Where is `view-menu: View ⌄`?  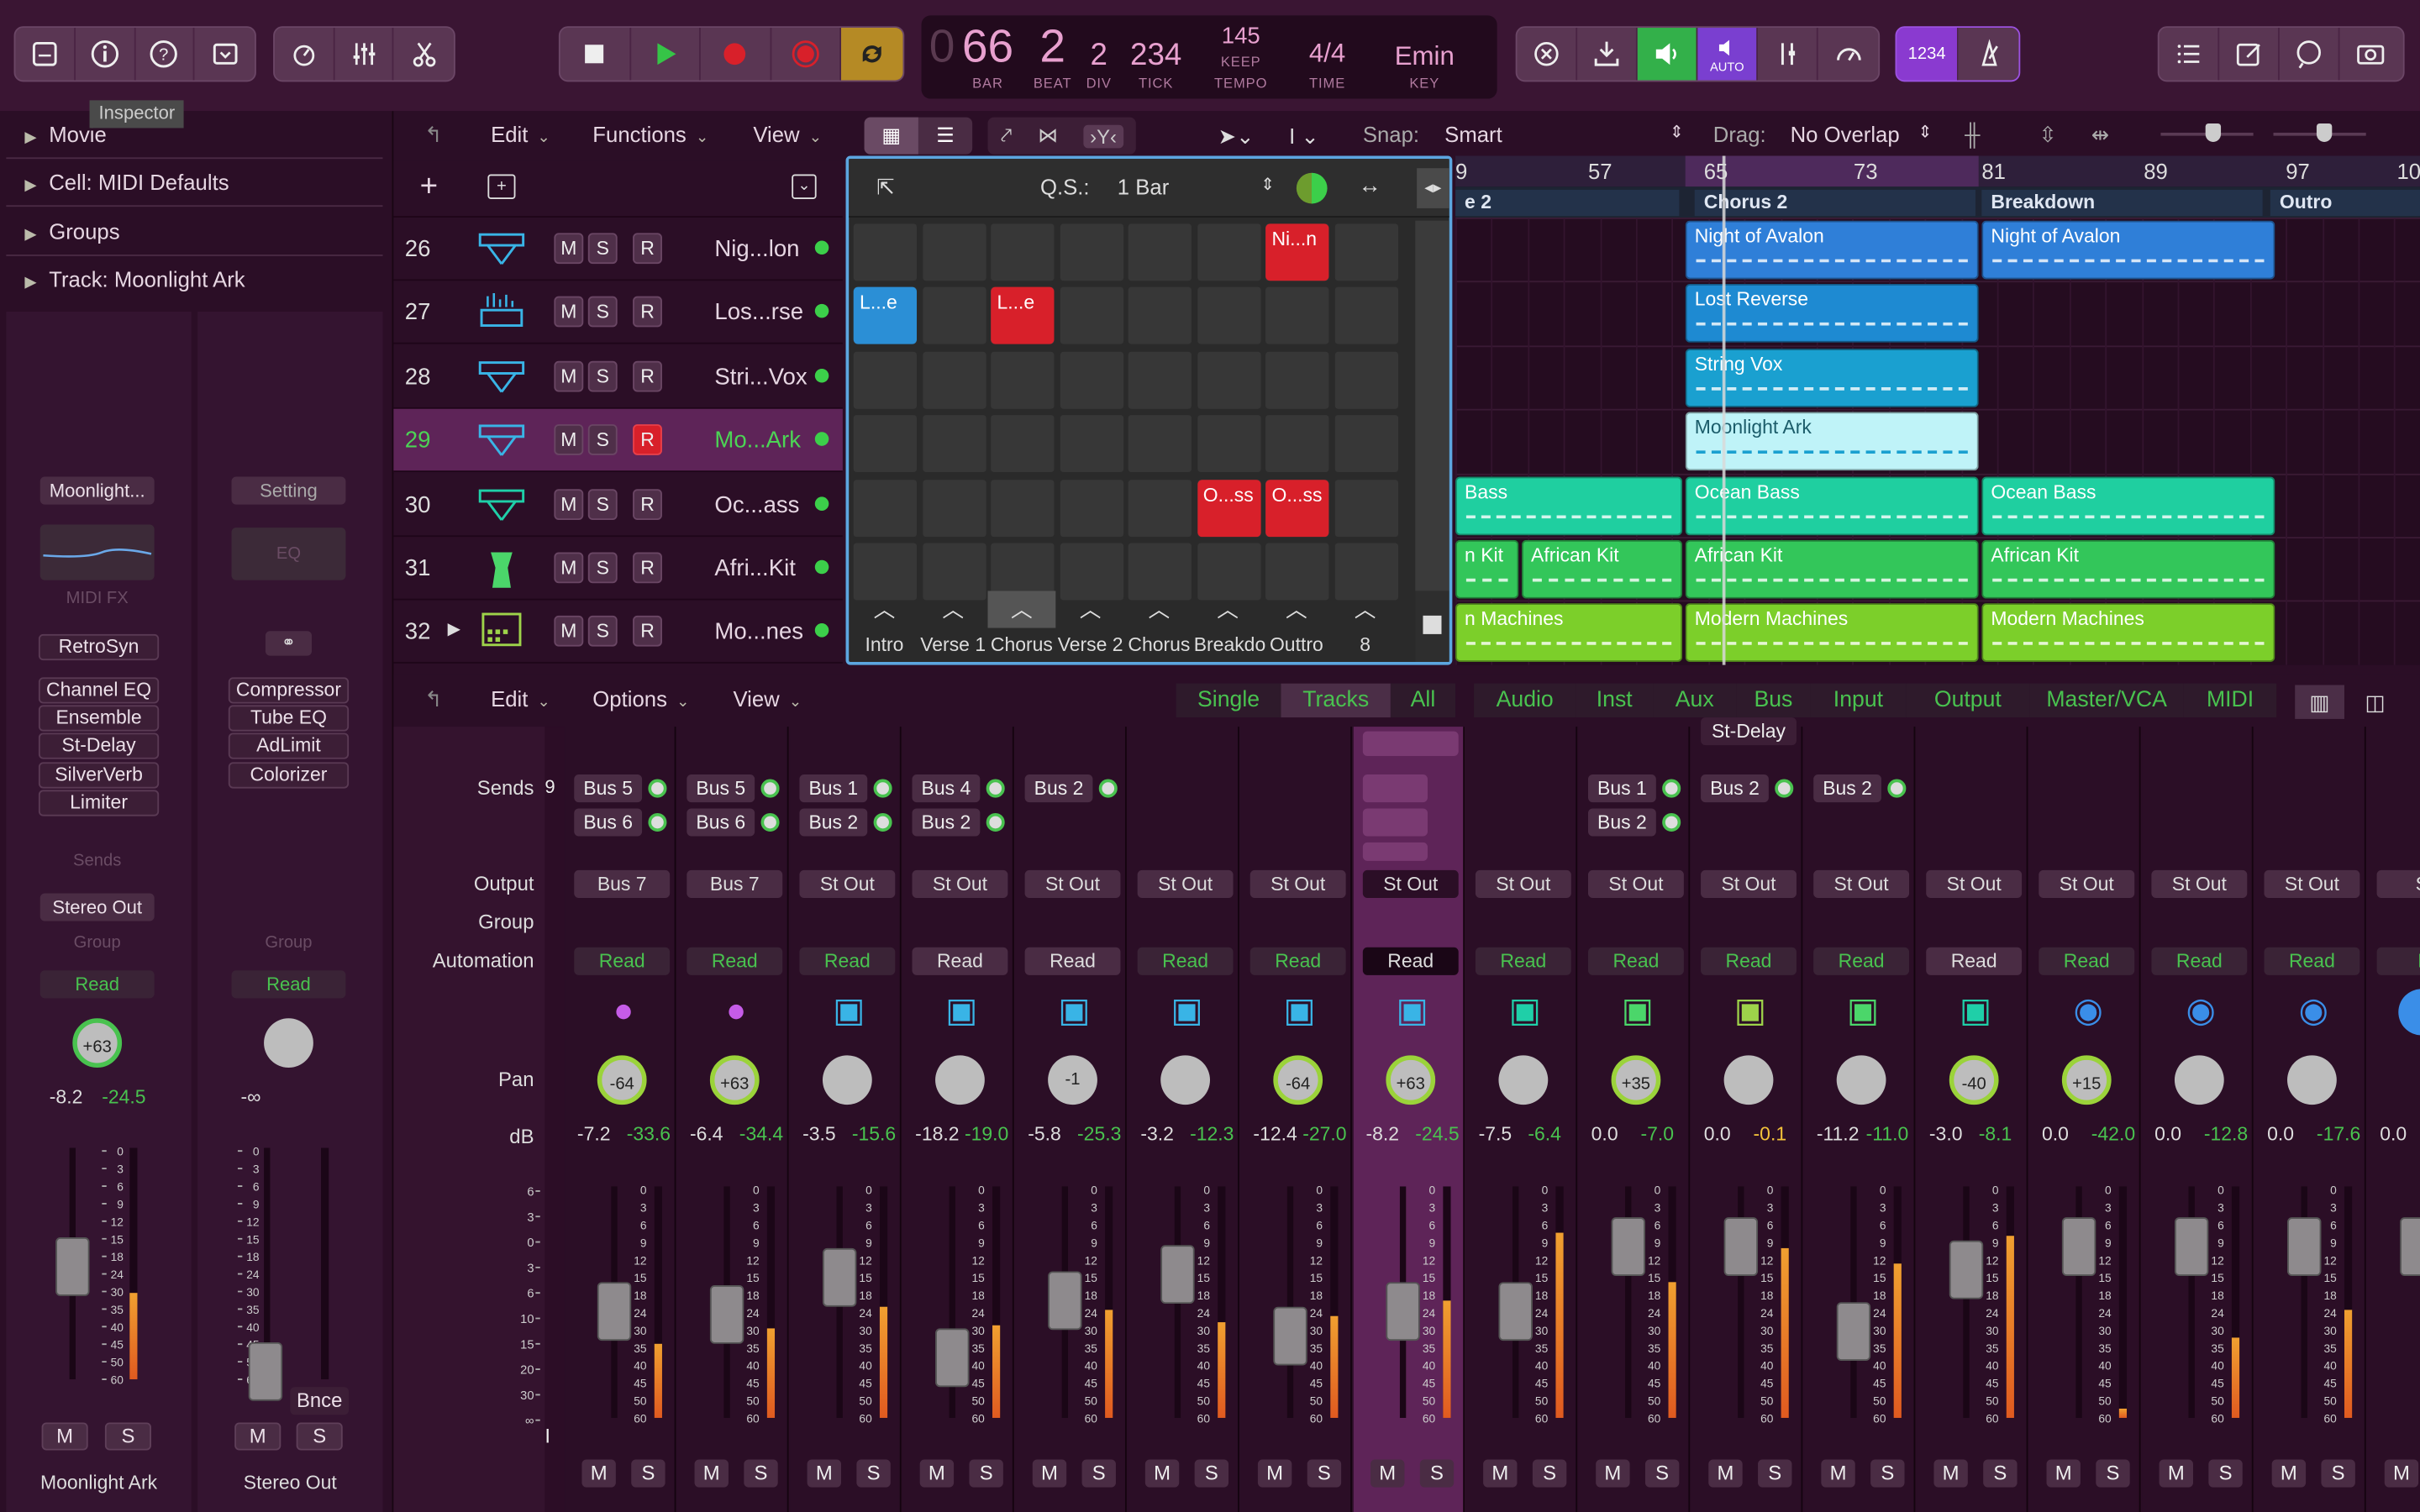
view-menu: View ⌄ is located at coordinates (767, 698).